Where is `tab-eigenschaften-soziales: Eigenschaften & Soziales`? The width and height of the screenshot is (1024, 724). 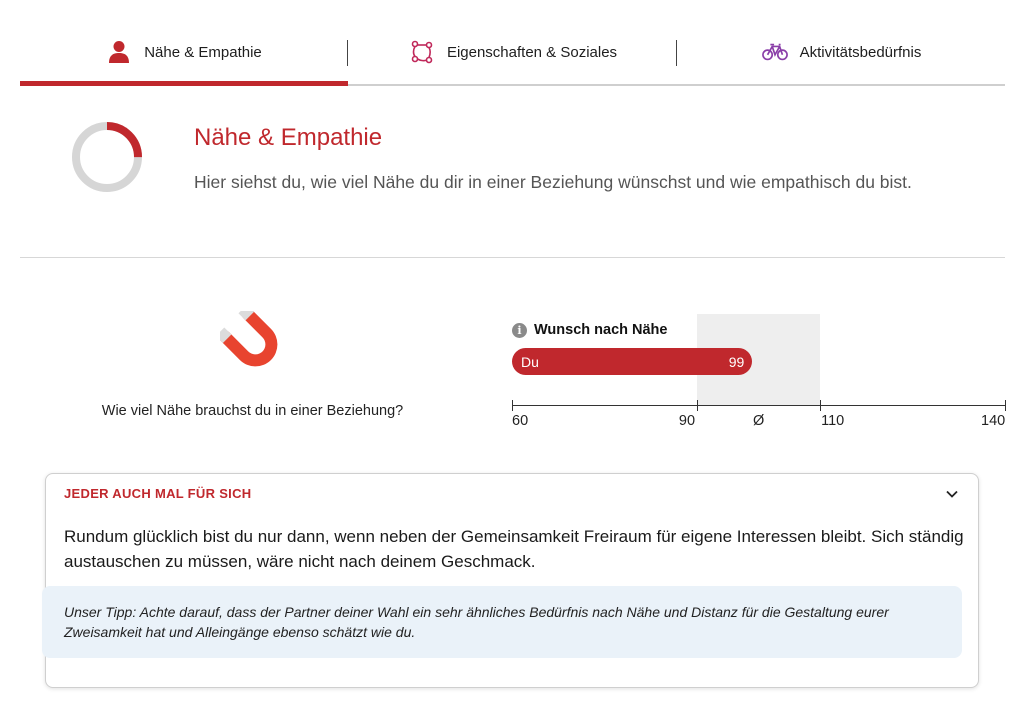 tab-eigenschaften-soziales: Eigenschaften & Soziales is located at coordinates (513, 52).